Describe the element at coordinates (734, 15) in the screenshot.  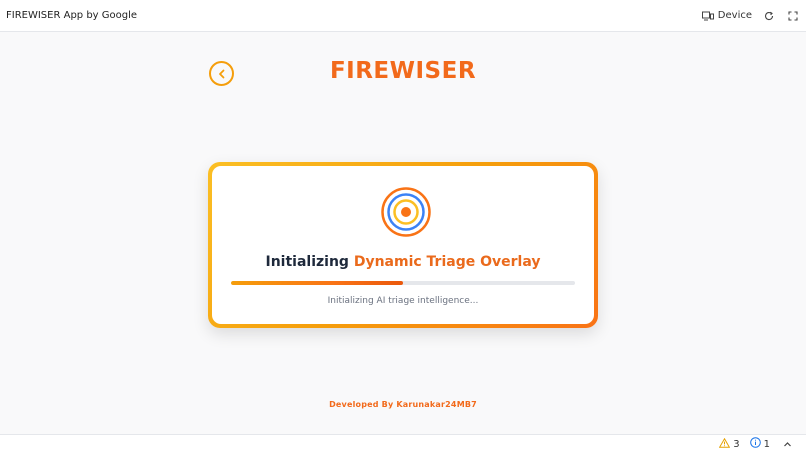
I see `device-label: Device` at that location.